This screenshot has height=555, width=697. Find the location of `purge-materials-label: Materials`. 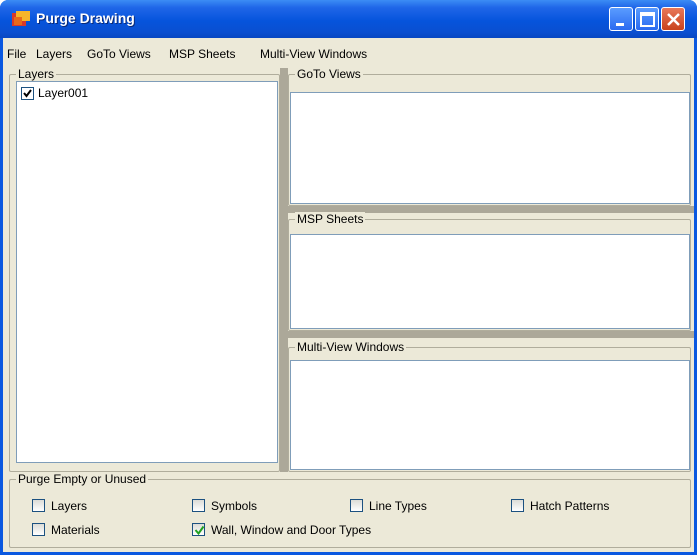

purge-materials-label: Materials is located at coordinates (75, 530).